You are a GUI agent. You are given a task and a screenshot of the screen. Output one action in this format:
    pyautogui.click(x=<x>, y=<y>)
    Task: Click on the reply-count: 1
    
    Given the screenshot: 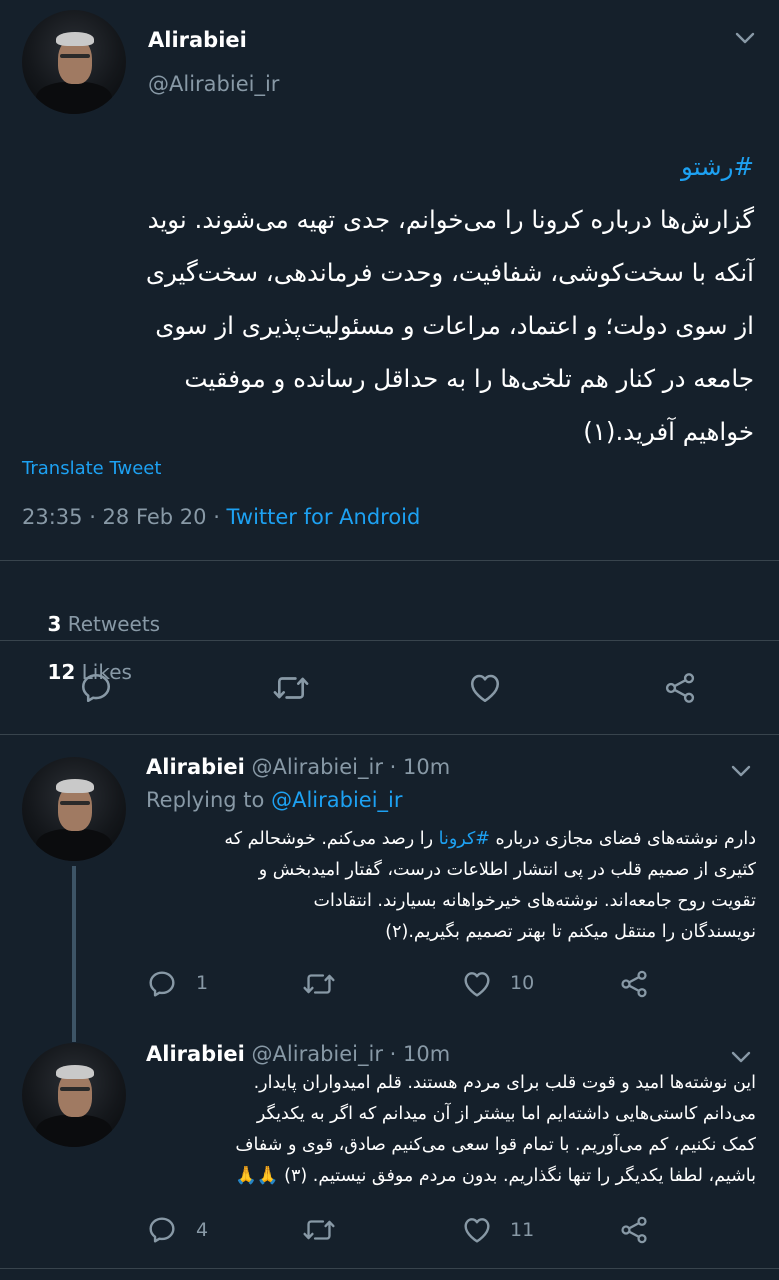 What is the action you would take?
    pyautogui.click(x=202, y=983)
    